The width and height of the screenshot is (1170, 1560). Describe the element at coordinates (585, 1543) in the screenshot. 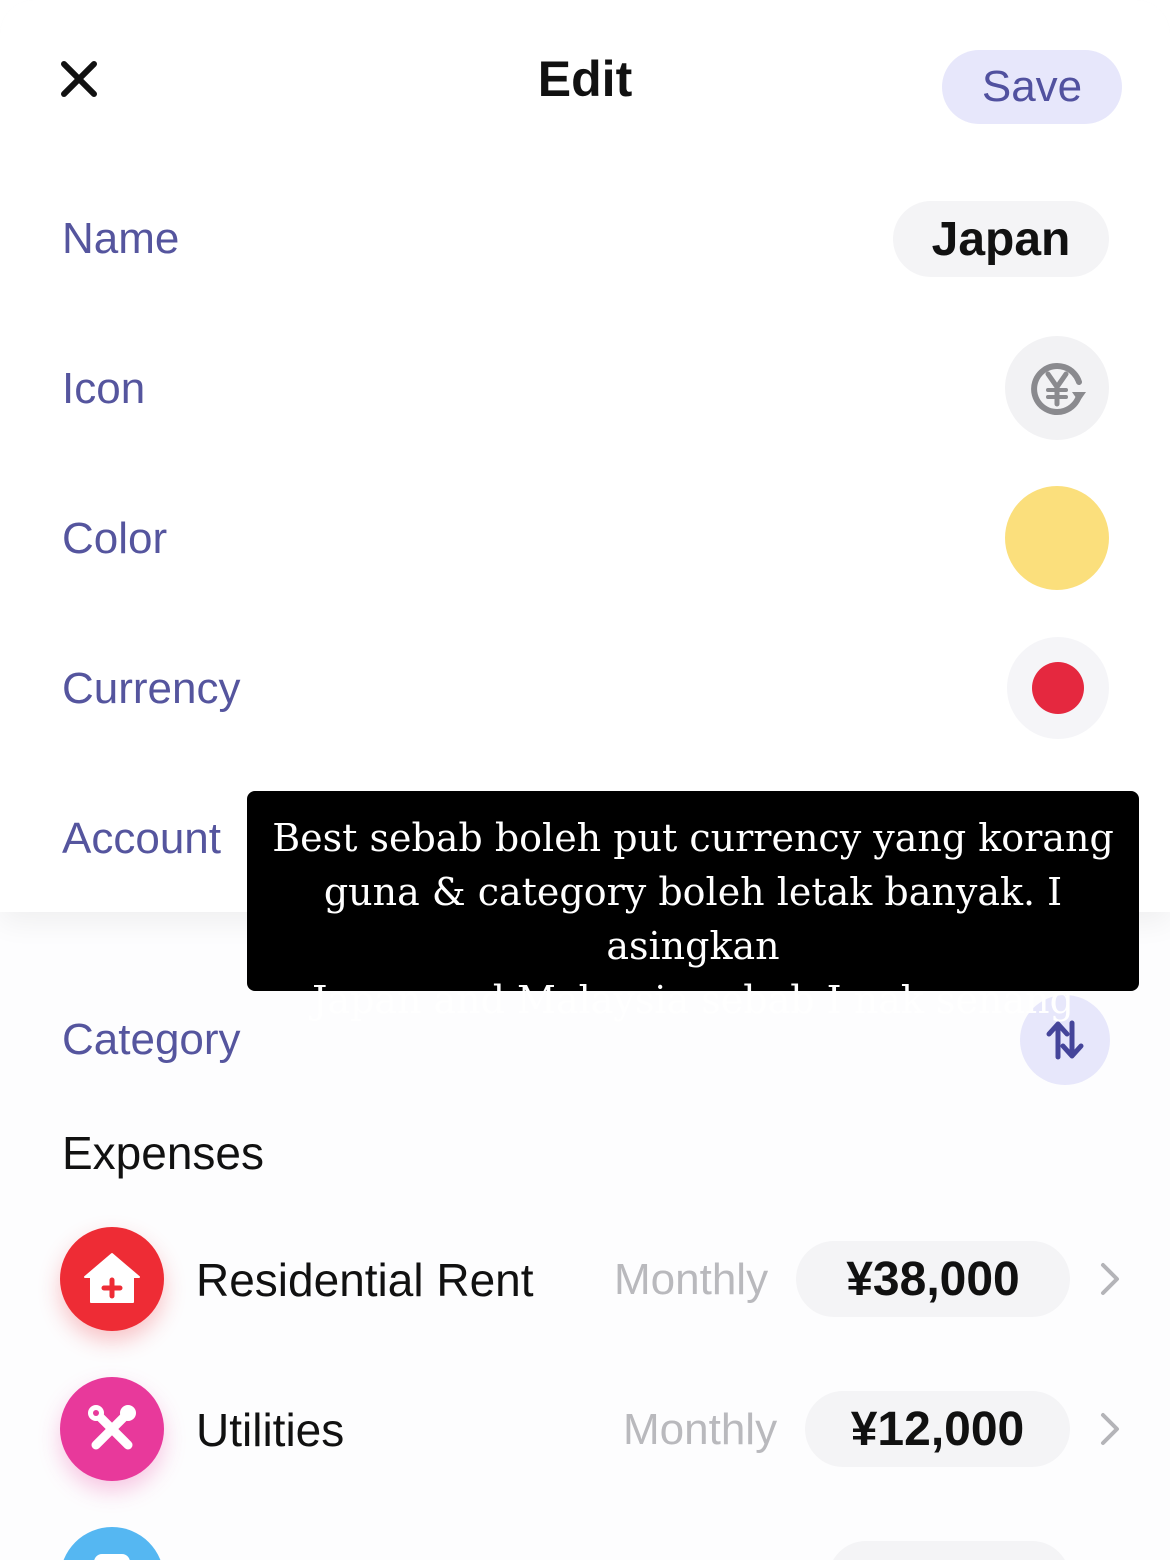

I see `expense-row-partial` at that location.